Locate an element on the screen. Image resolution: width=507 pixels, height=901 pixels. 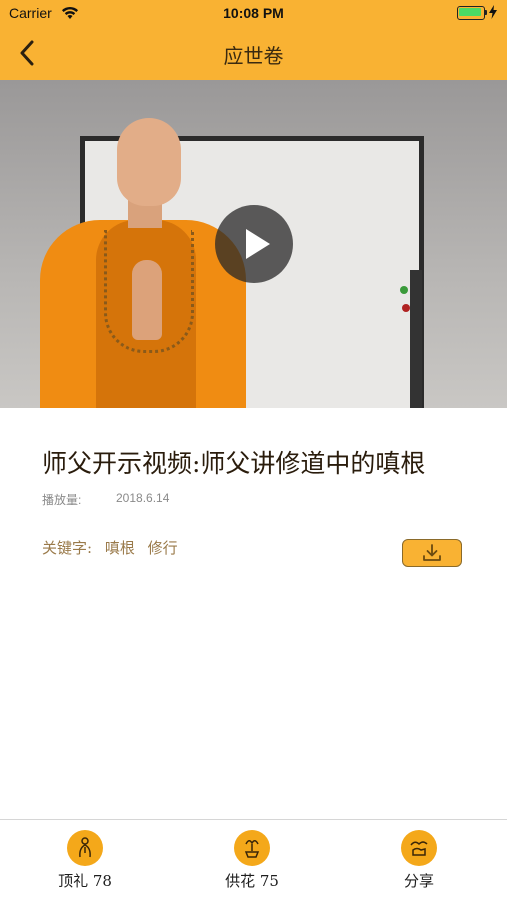
publish-date: 2018.6.14 is located at coordinates (143, 498).